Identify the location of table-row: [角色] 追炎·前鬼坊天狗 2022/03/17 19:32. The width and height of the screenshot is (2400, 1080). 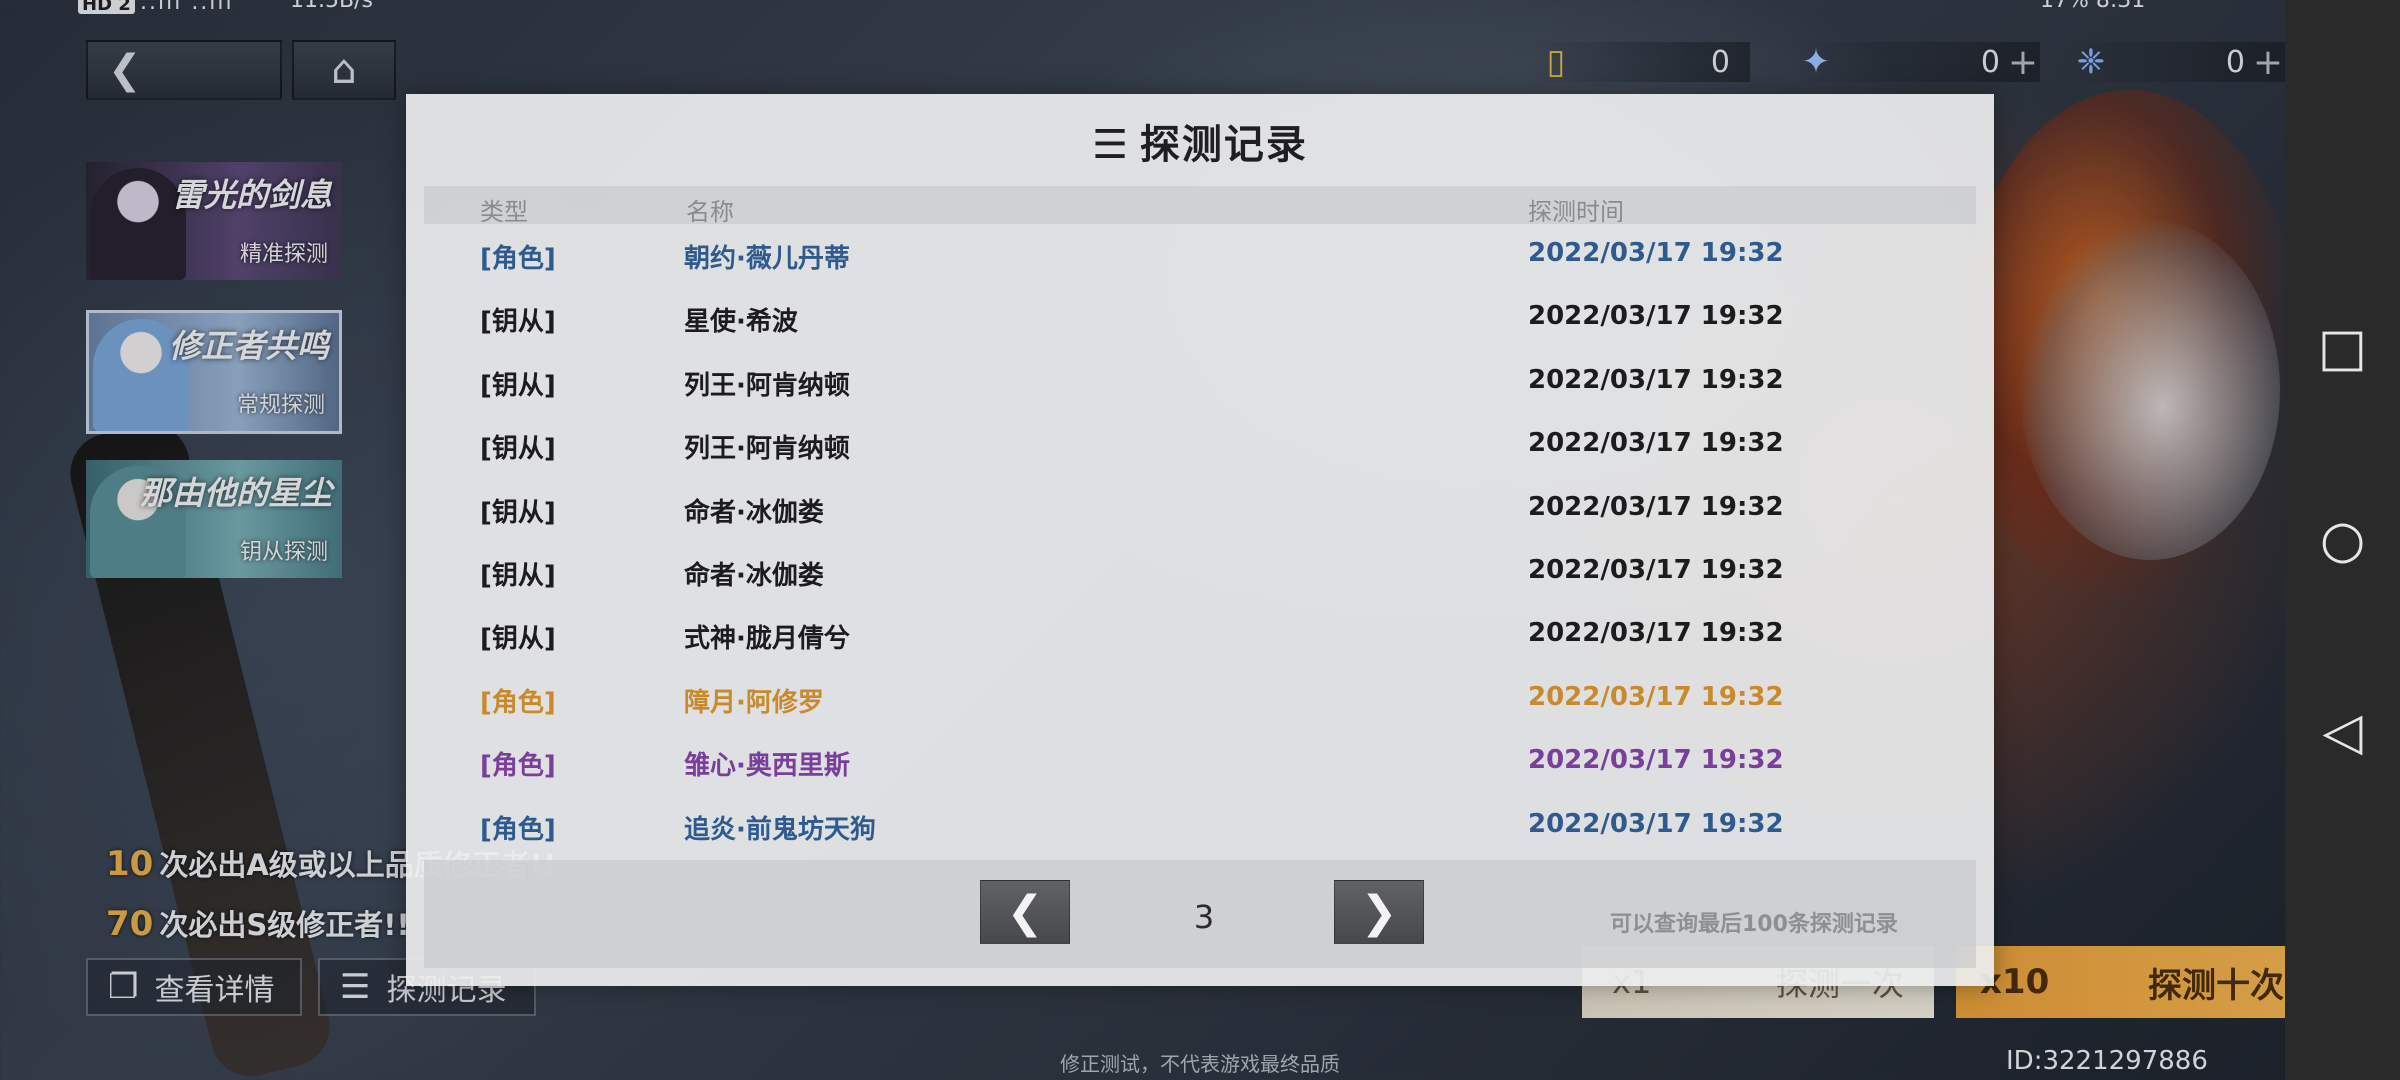
(1200, 826).